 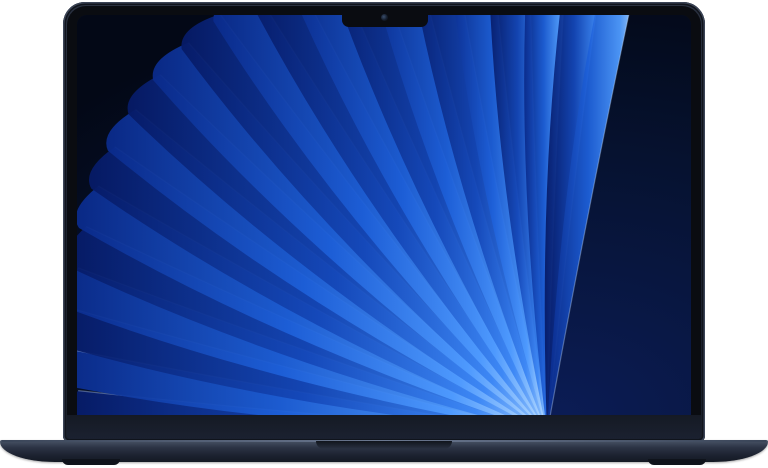 I want to click on right-foot, so click(x=677, y=462).